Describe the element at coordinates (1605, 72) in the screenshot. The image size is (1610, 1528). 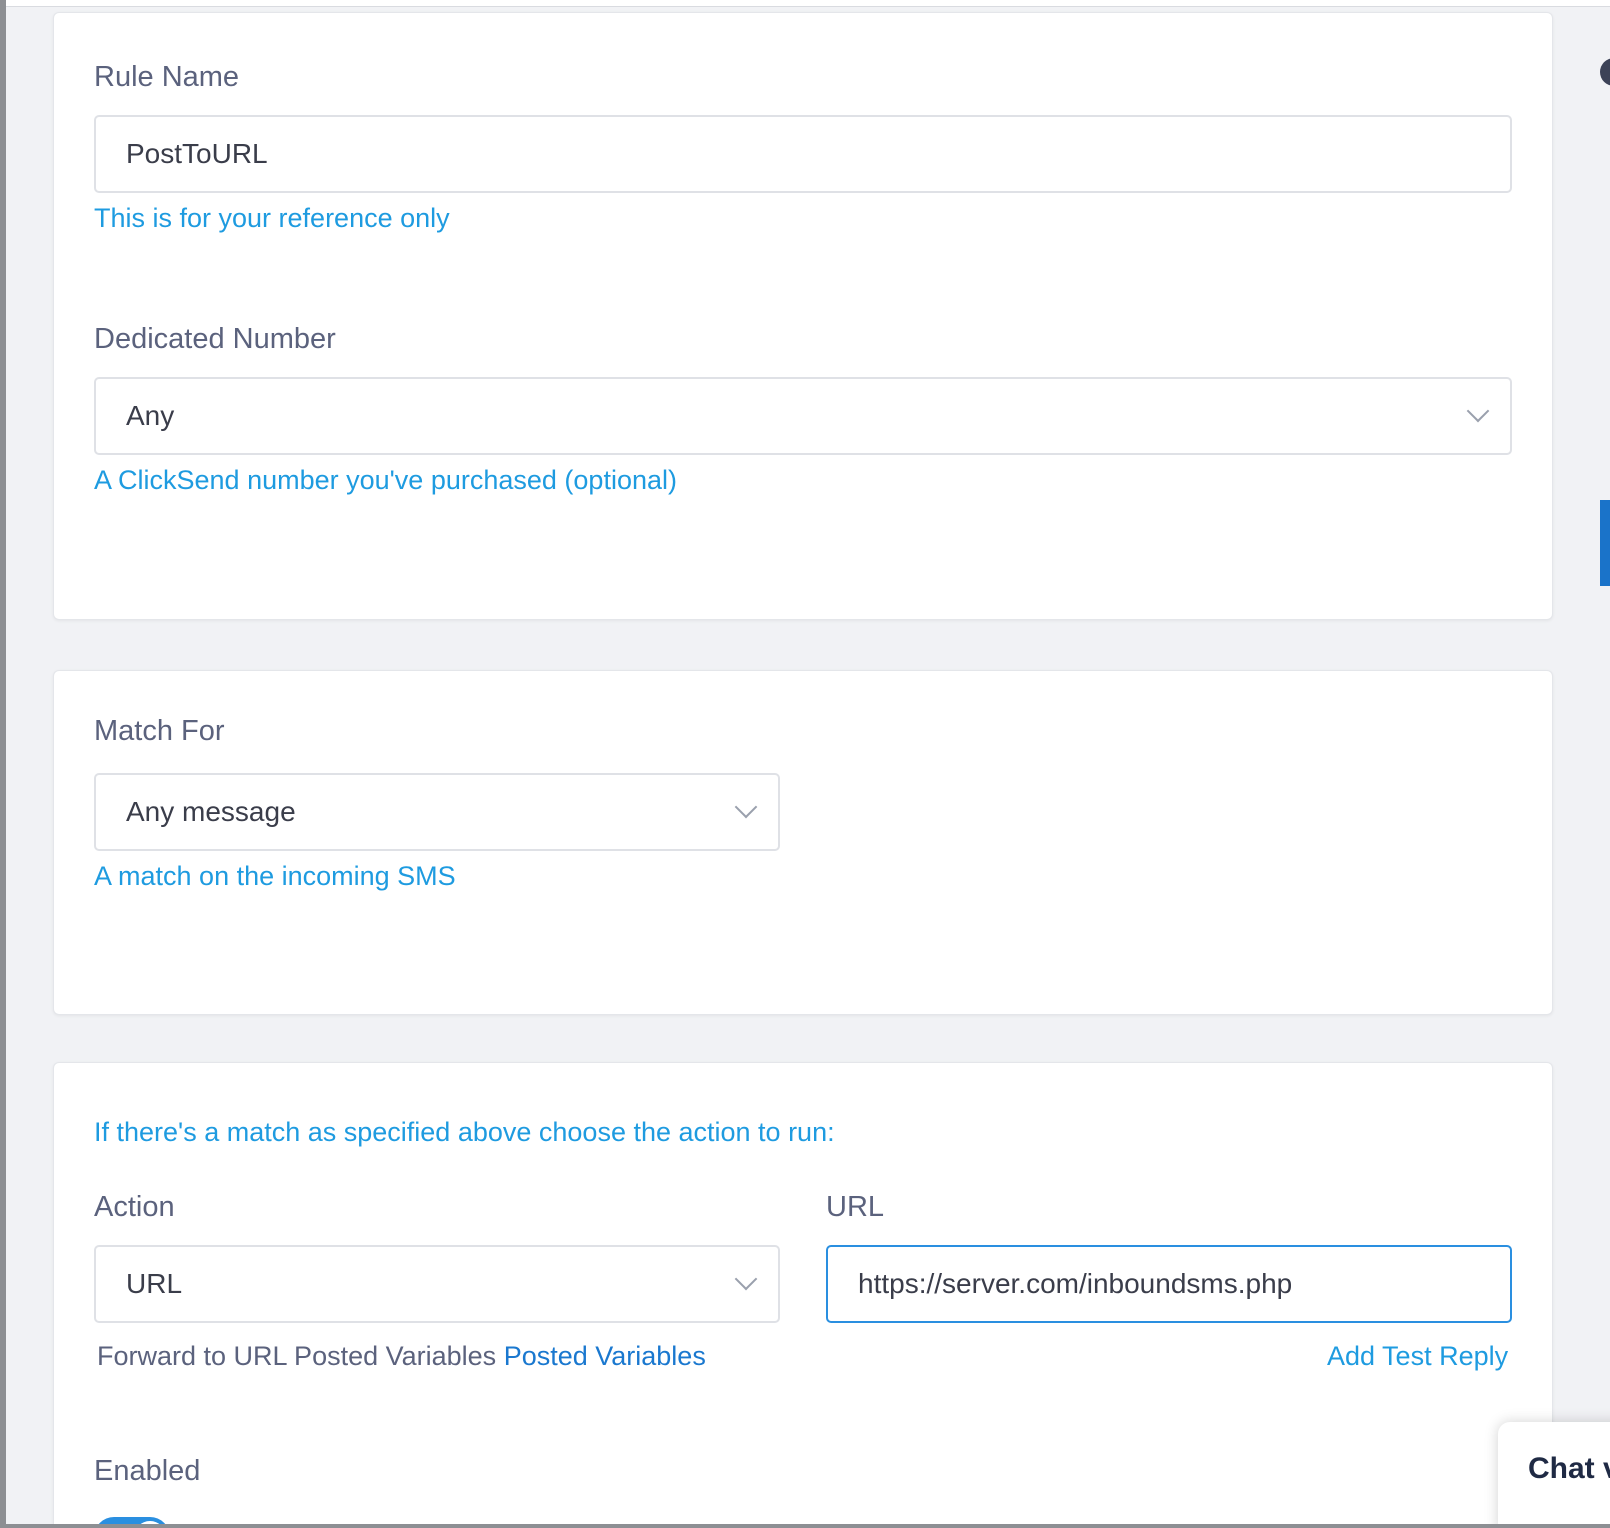
I see `side-indicator` at that location.